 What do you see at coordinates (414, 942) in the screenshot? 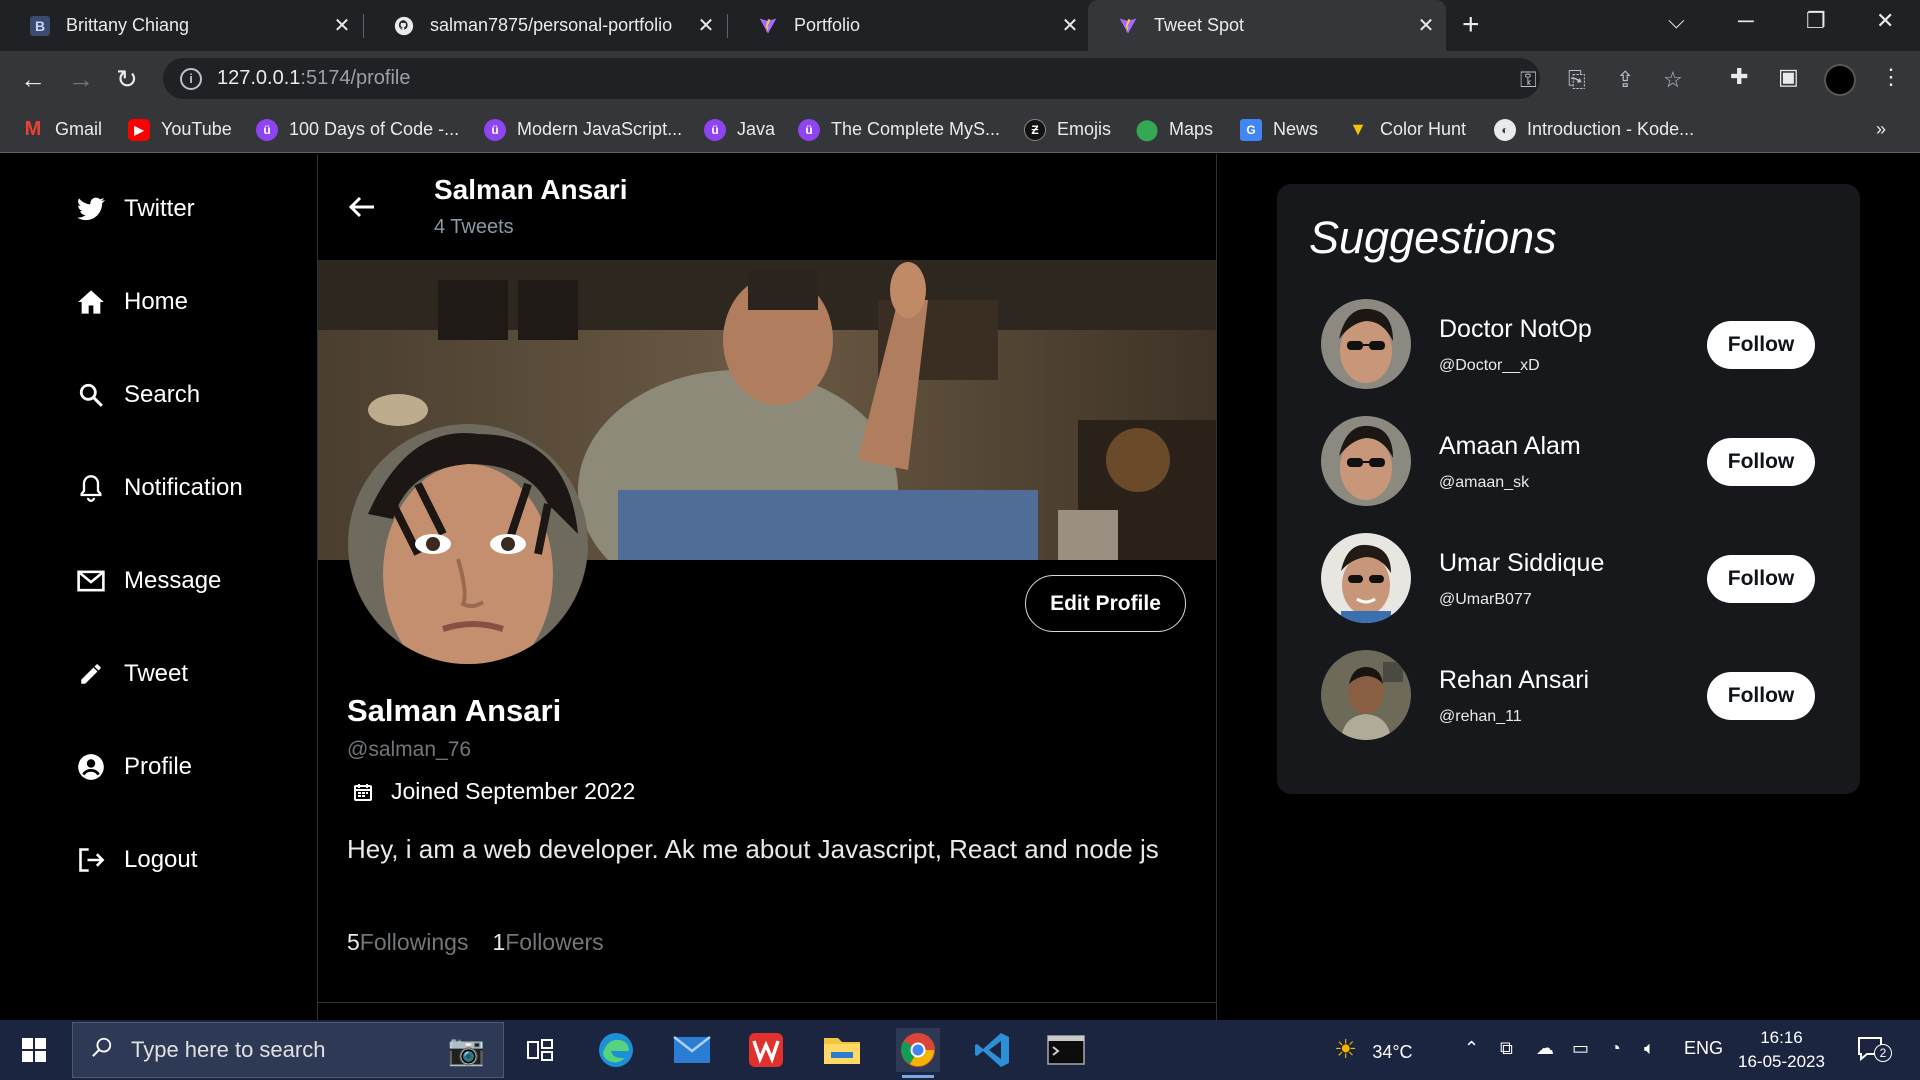
I see `followings-label: Followings` at bounding box center [414, 942].